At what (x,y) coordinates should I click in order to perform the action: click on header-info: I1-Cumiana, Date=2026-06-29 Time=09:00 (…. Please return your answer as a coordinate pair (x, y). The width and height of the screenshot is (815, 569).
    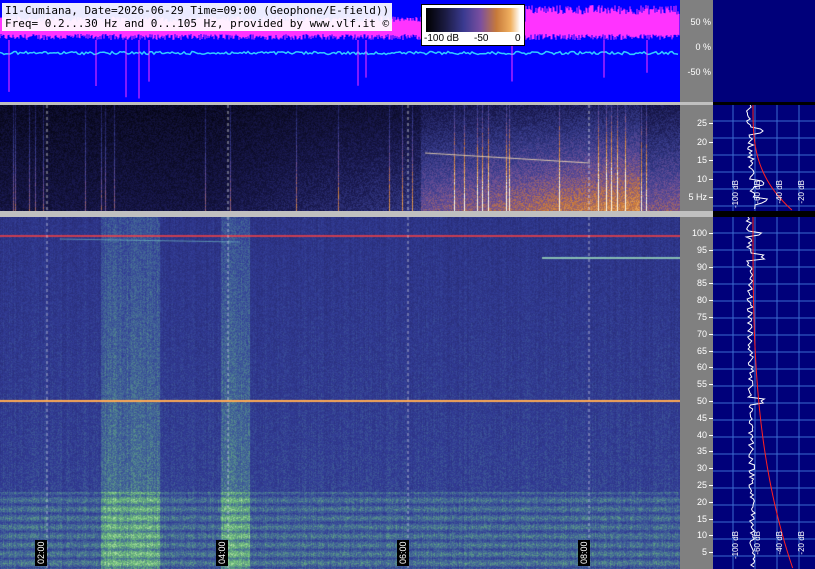
    Looking at the image, I should click on (197, 17).